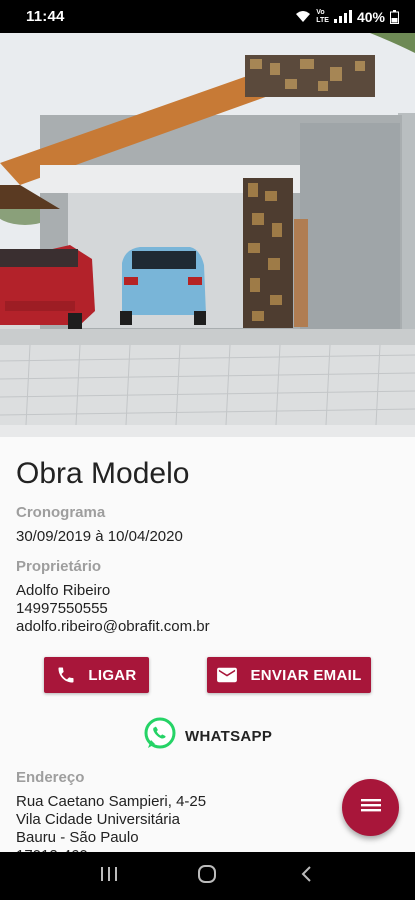 The width and height of the screenshot is (415, 900). What do you see at coordinates (112, 675) in the screenshot?
I see `call-button-label: LIGAR` at bounding box center [112, 675].